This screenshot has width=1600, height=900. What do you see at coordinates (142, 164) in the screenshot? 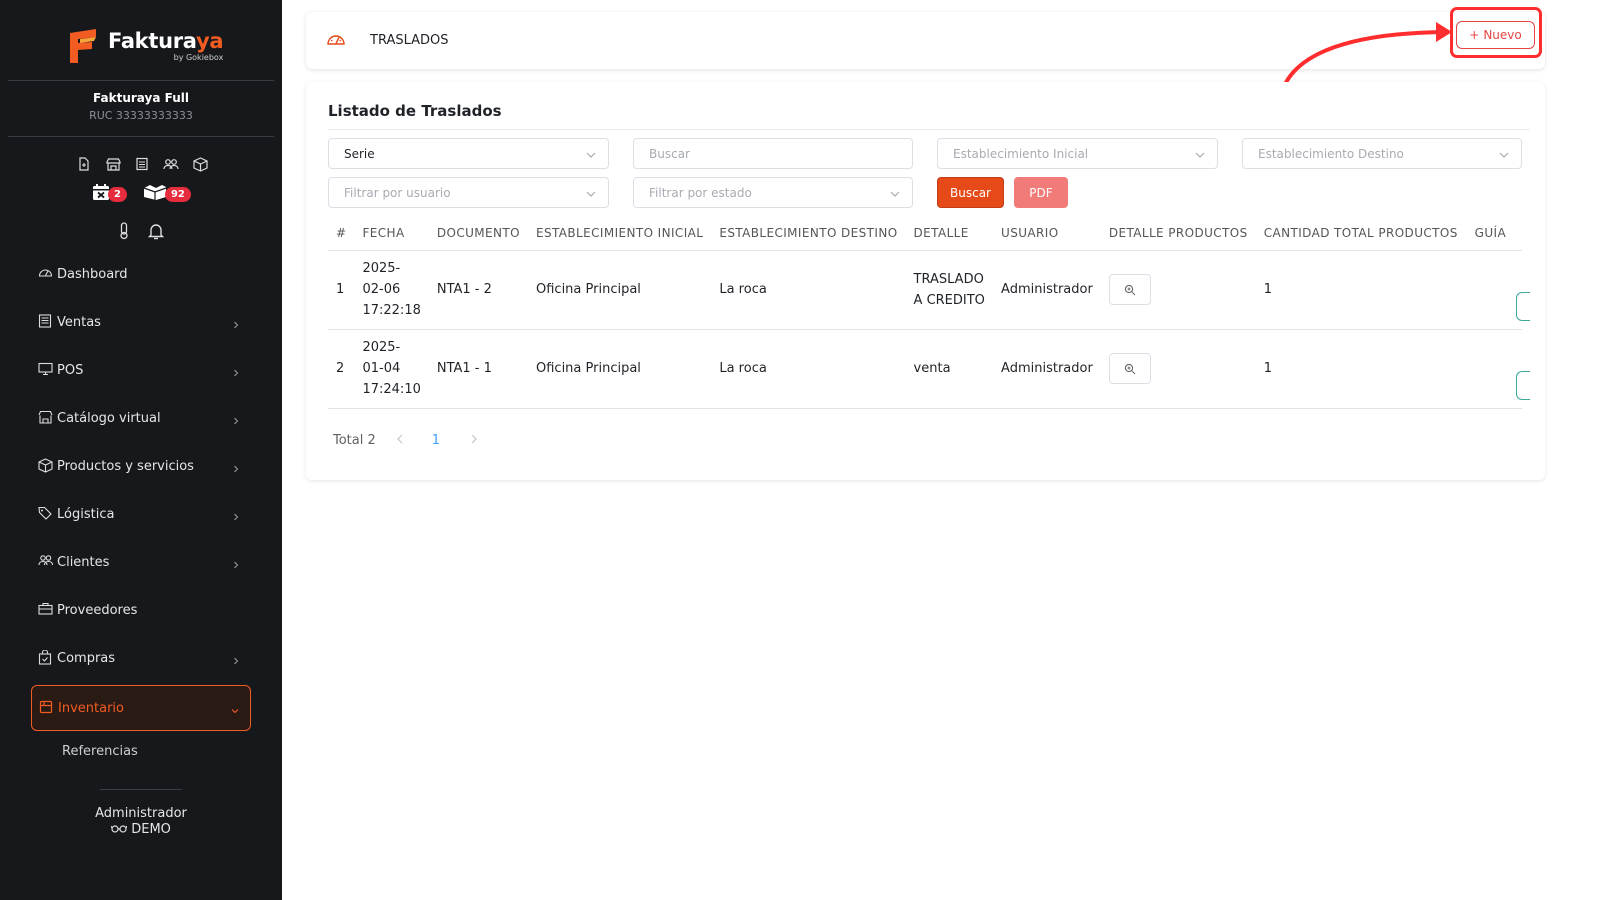
I see `list-icon` at bounding box center [142, 164].